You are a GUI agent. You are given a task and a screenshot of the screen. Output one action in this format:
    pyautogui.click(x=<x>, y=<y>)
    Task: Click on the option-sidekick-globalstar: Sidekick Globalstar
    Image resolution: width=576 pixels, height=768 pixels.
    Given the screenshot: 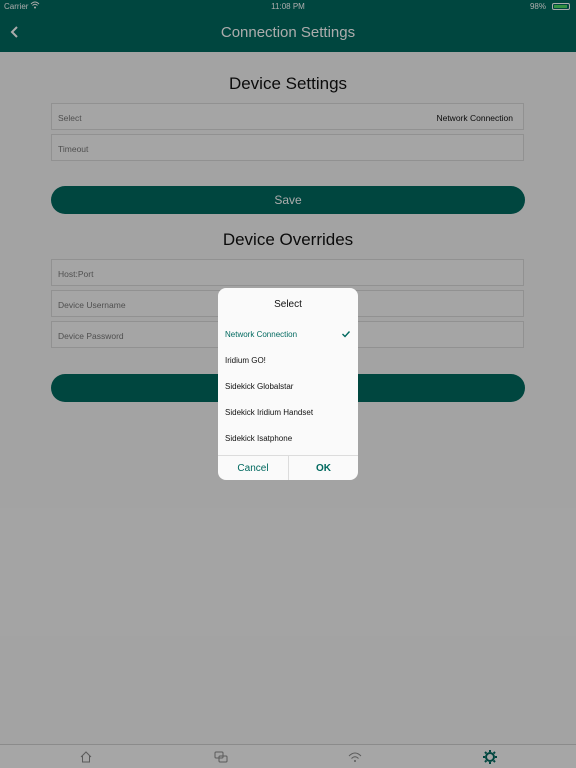 What is the action you would take?
    pyautogui.click(x=288, y=386)
    